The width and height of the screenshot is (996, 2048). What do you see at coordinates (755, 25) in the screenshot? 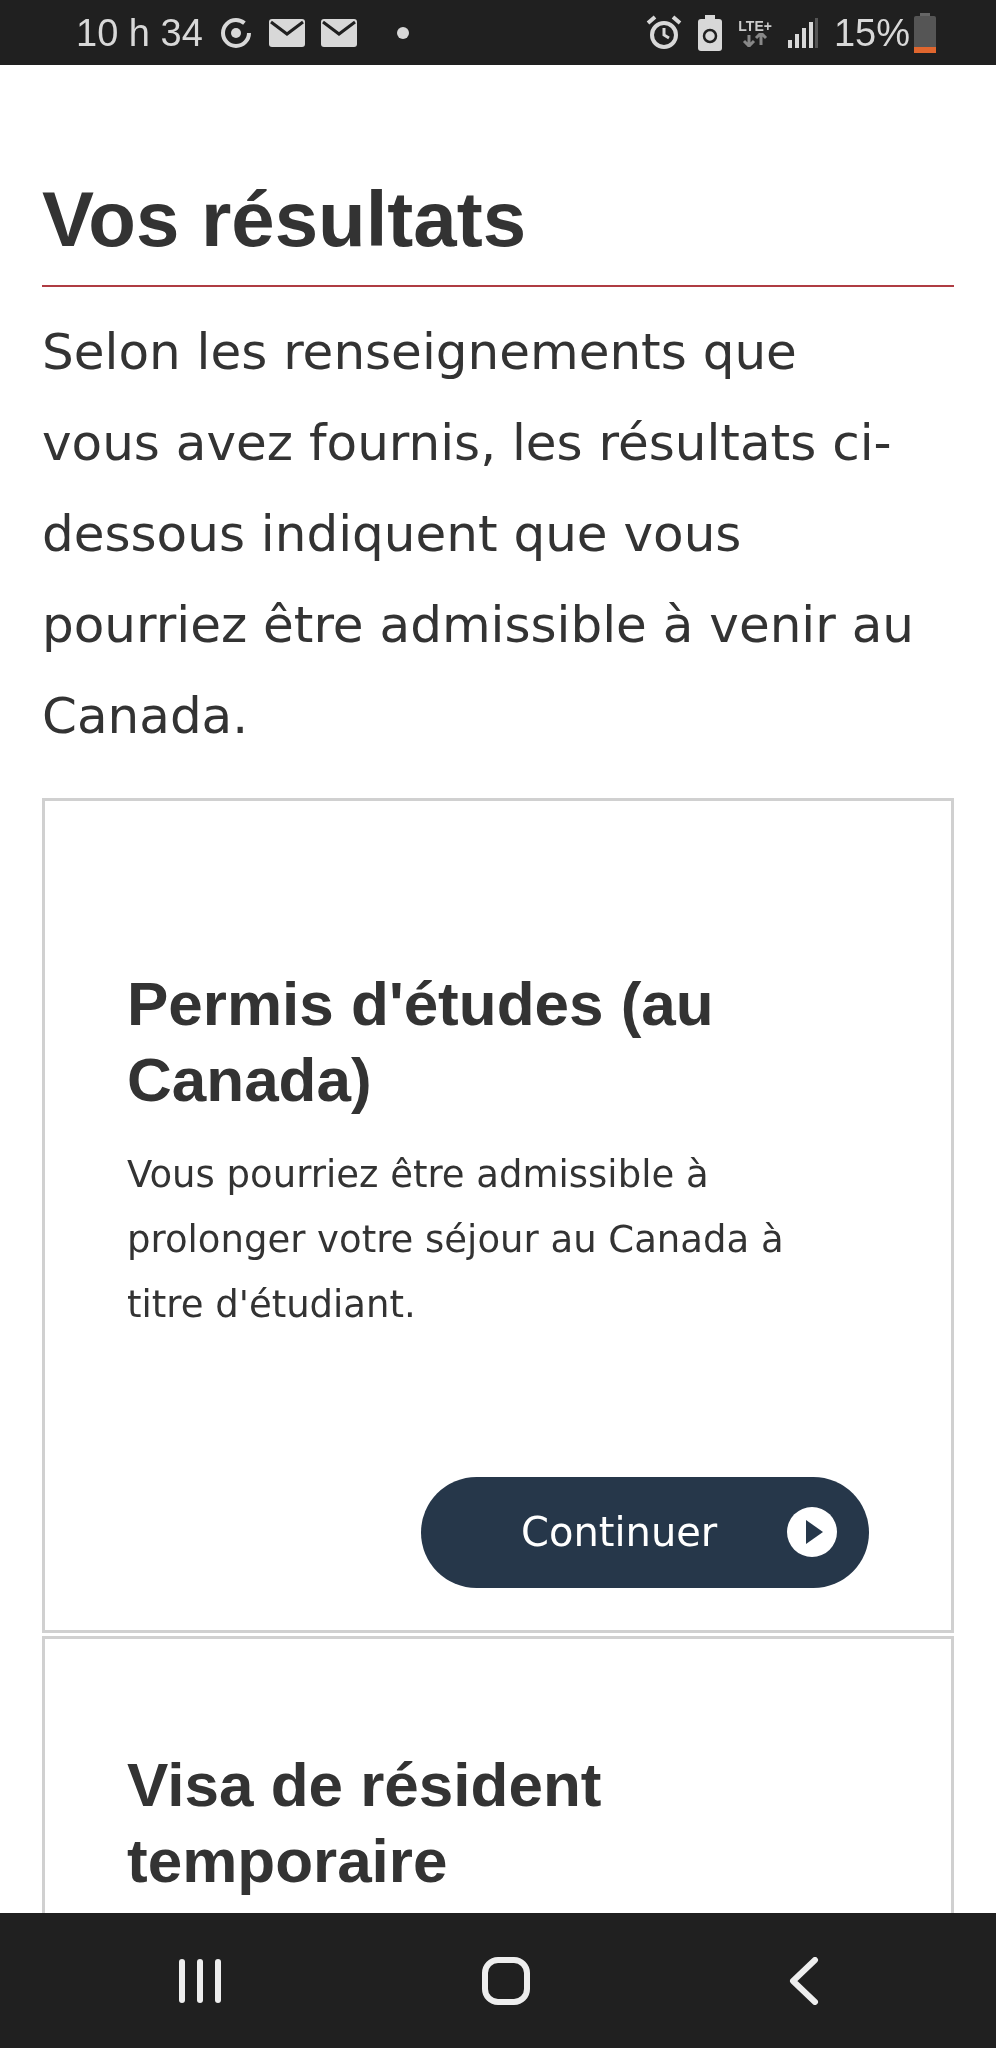
I see `network-type: LTE+` at bounding box center [755, 25].